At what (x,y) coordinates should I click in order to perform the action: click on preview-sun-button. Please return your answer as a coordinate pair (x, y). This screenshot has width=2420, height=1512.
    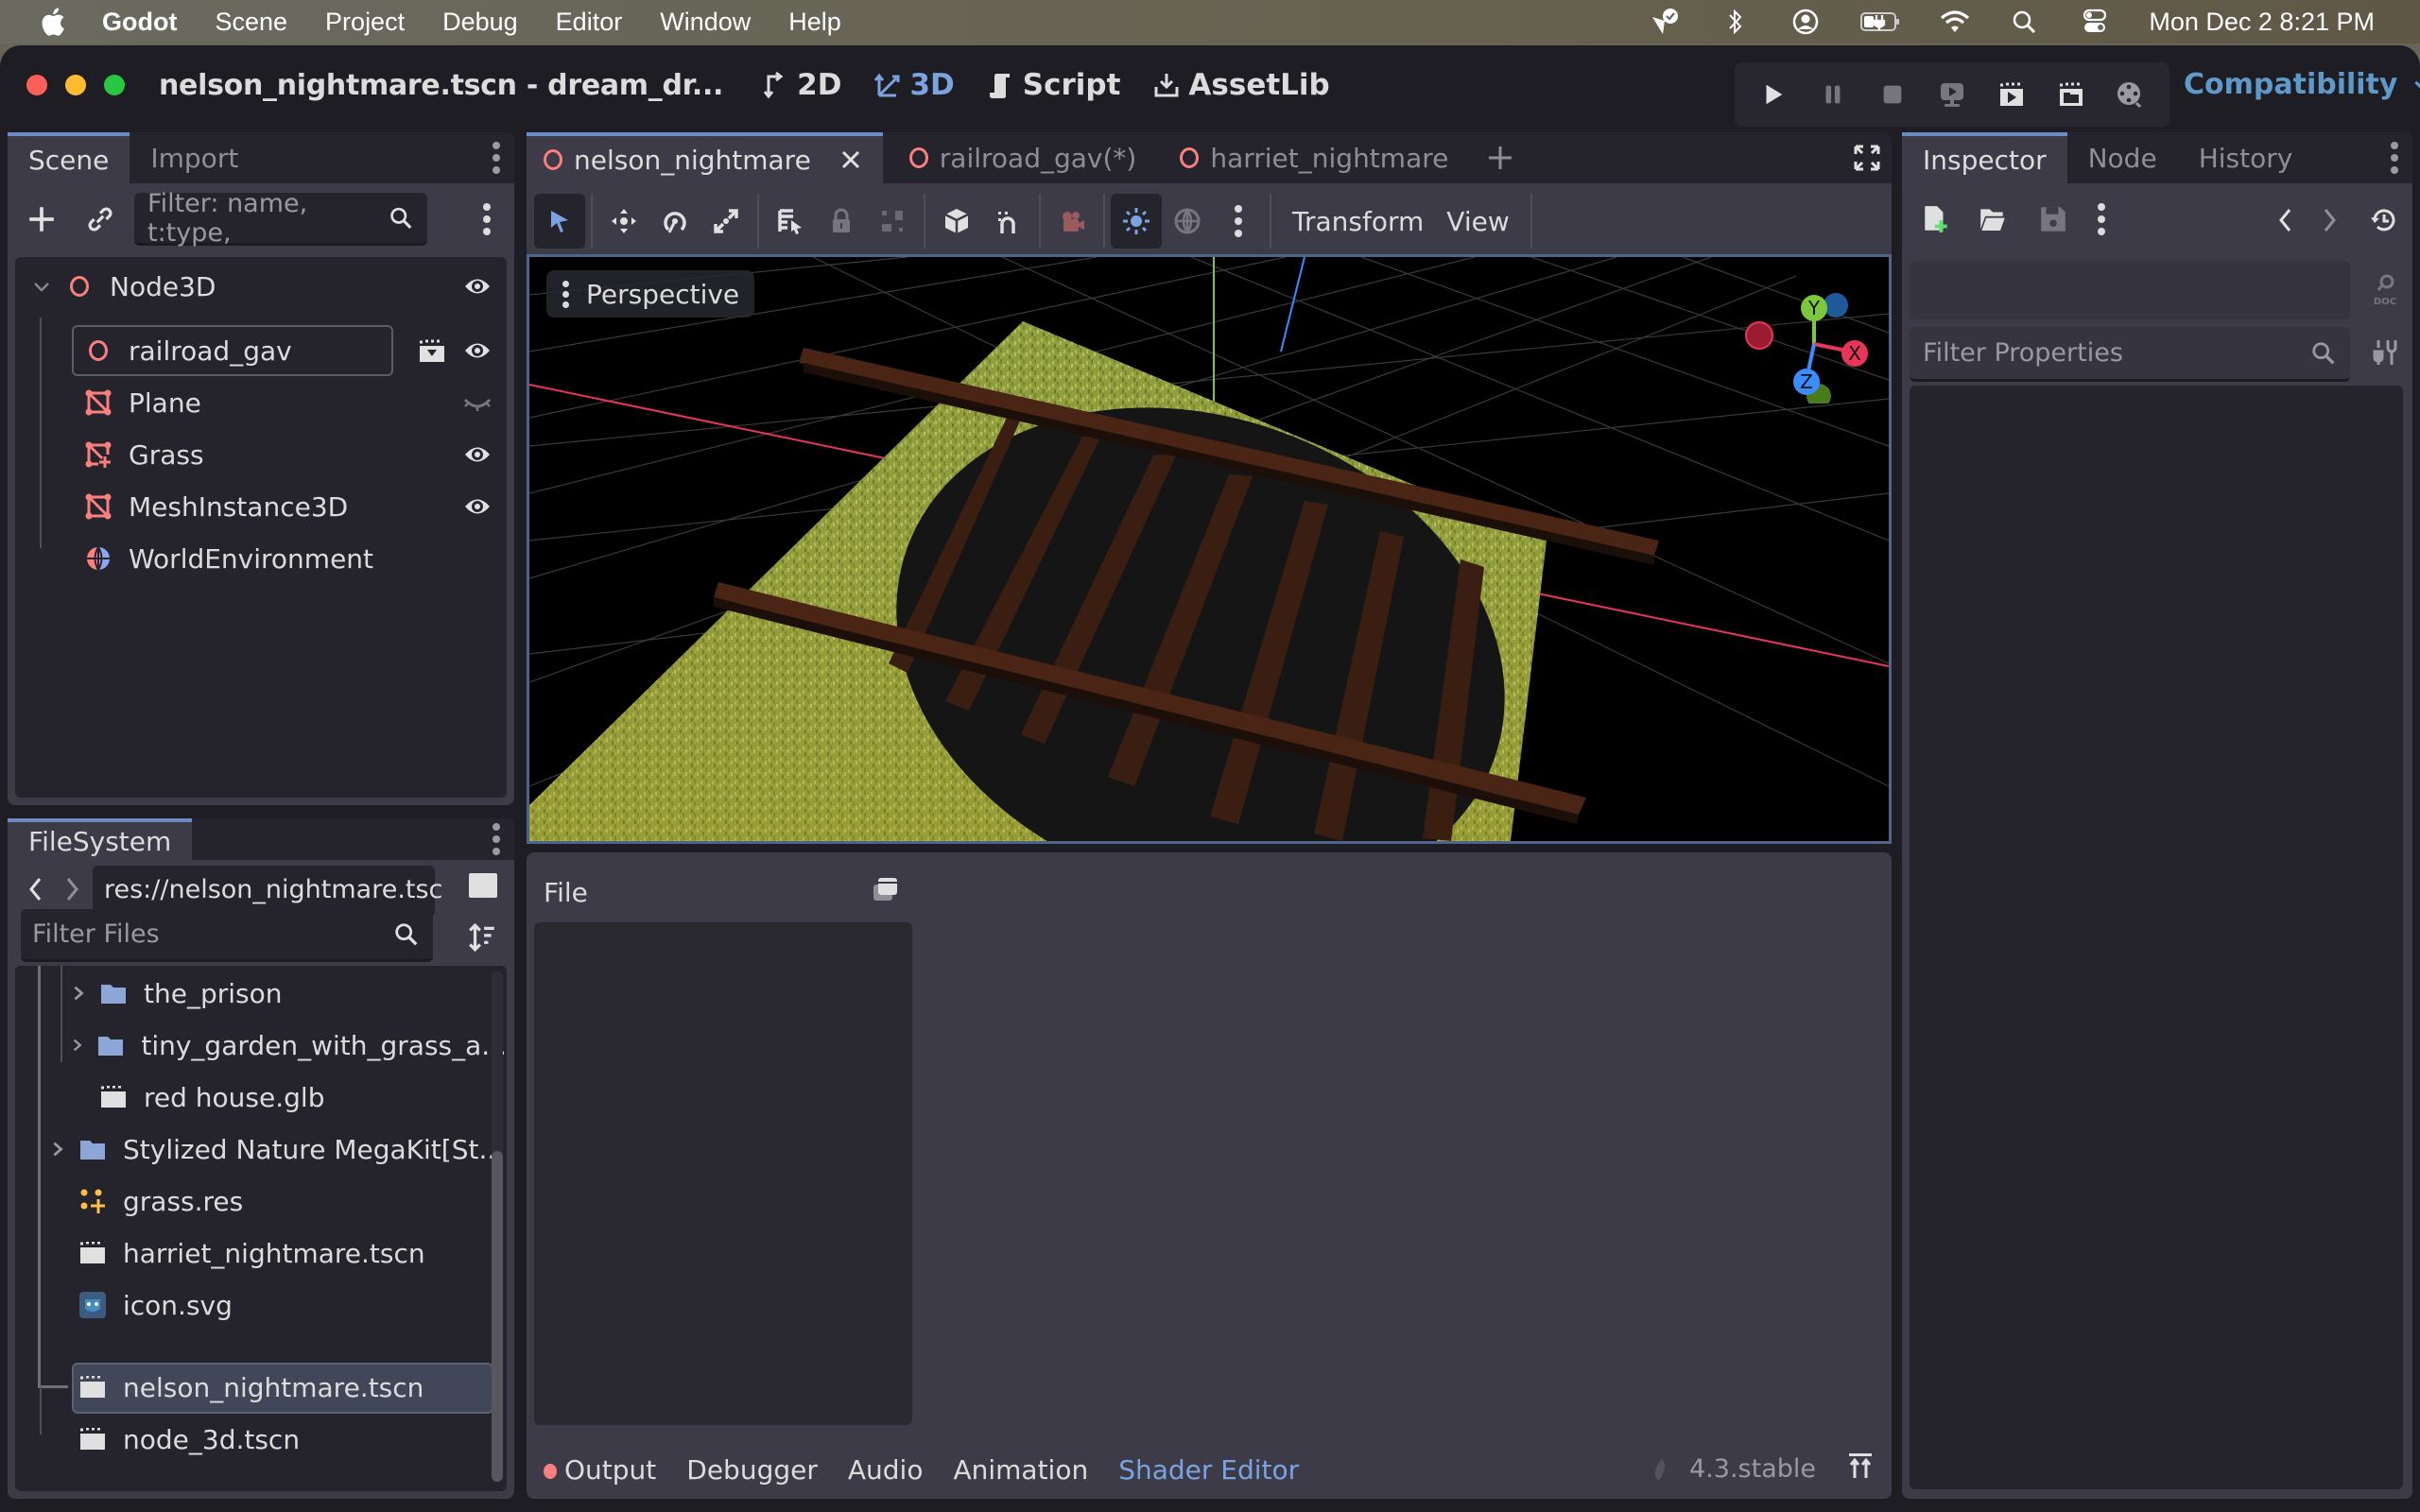
    Looking at the image, I should click on (1136, 221).